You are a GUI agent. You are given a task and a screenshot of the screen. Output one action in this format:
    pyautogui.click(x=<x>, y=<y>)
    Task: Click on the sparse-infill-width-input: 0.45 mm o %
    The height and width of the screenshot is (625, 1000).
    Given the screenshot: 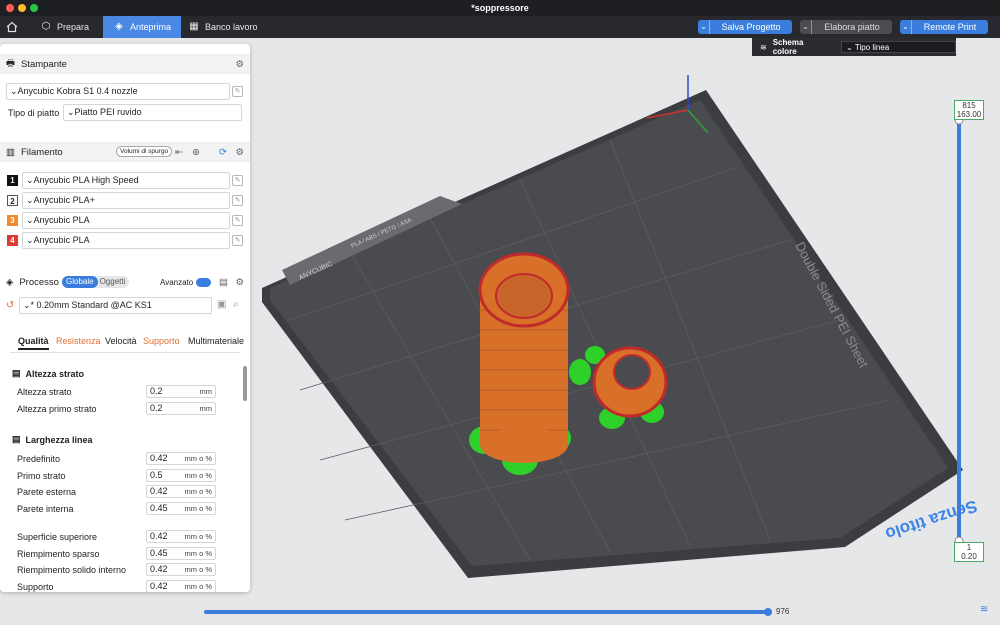 What is the action you would take?
    pyautogui.click(x=181, y=553)
    